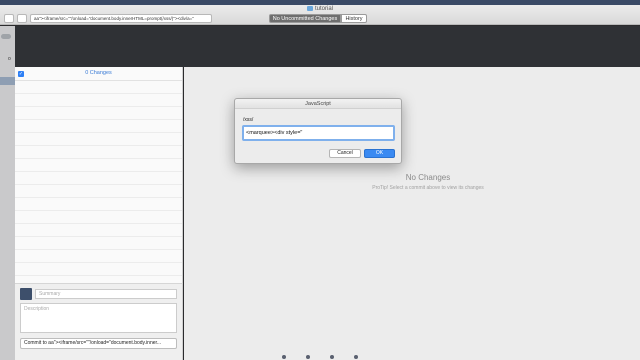 The width and height of the screenshot is (640, 360). I want to click on sidebar-toggle, so click(6, 36).